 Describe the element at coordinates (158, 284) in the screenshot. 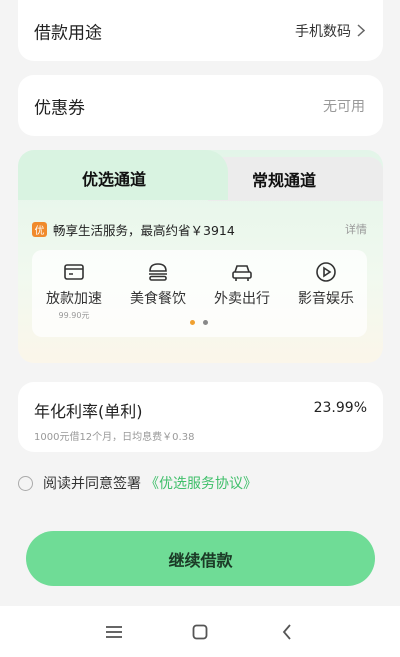

I see `service-food: 美食餐饮` at that location.